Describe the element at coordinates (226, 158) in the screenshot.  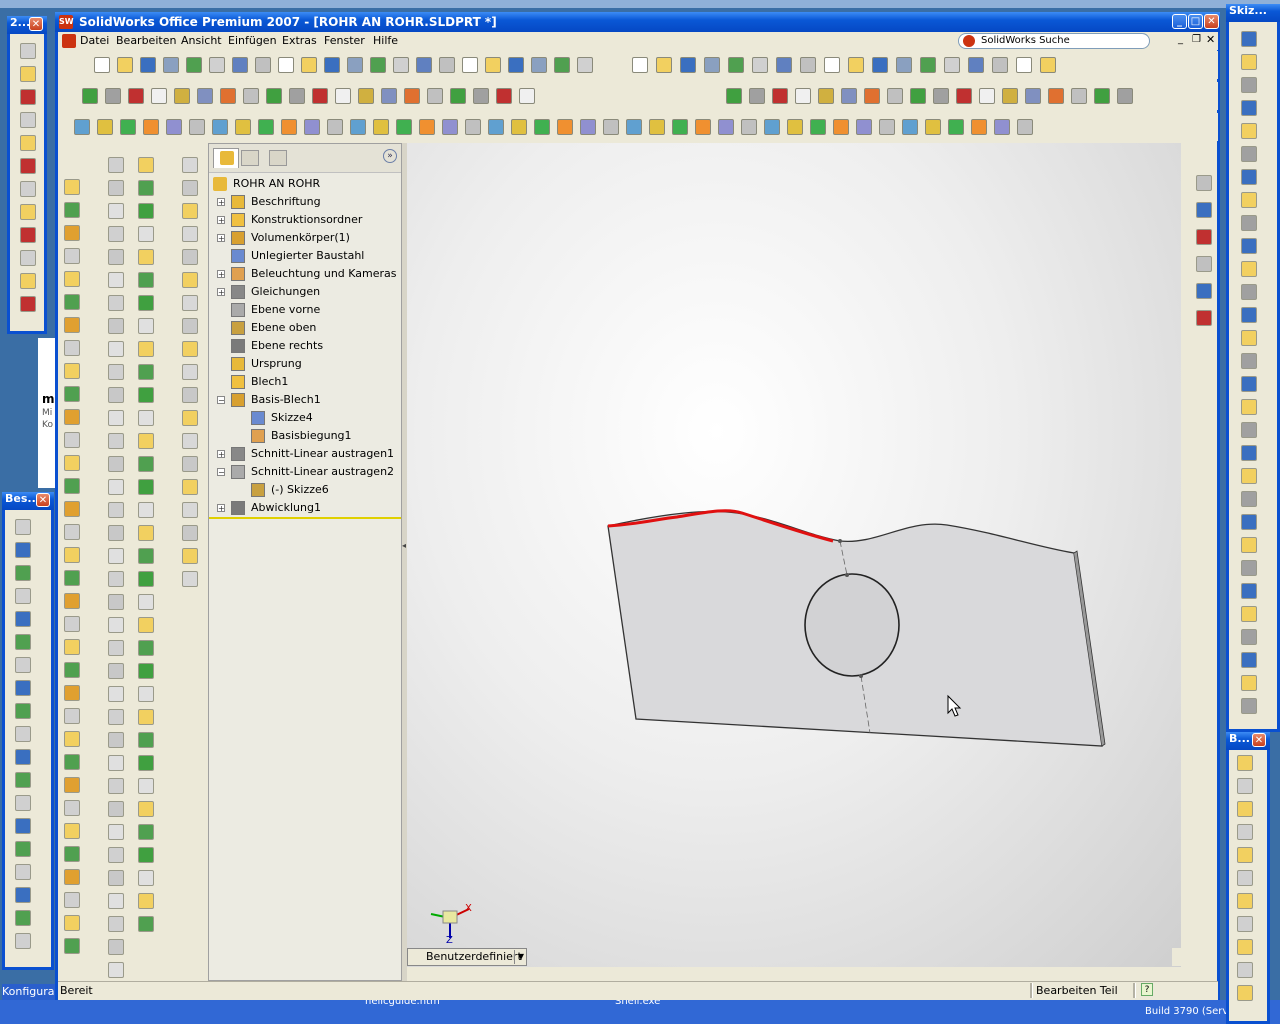
I see `tab-feature-tree` at that location.